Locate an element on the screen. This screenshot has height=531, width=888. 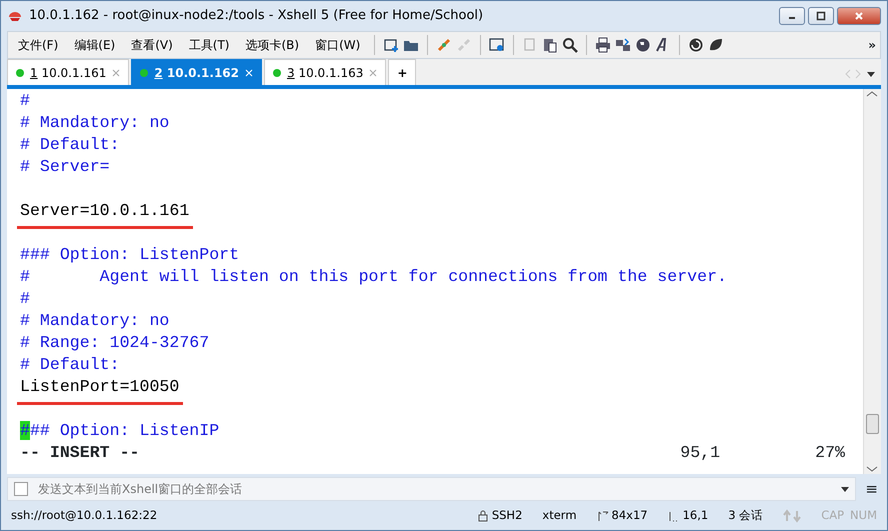
menu-item: 编辑(E) is located at coordinates (95, 45).